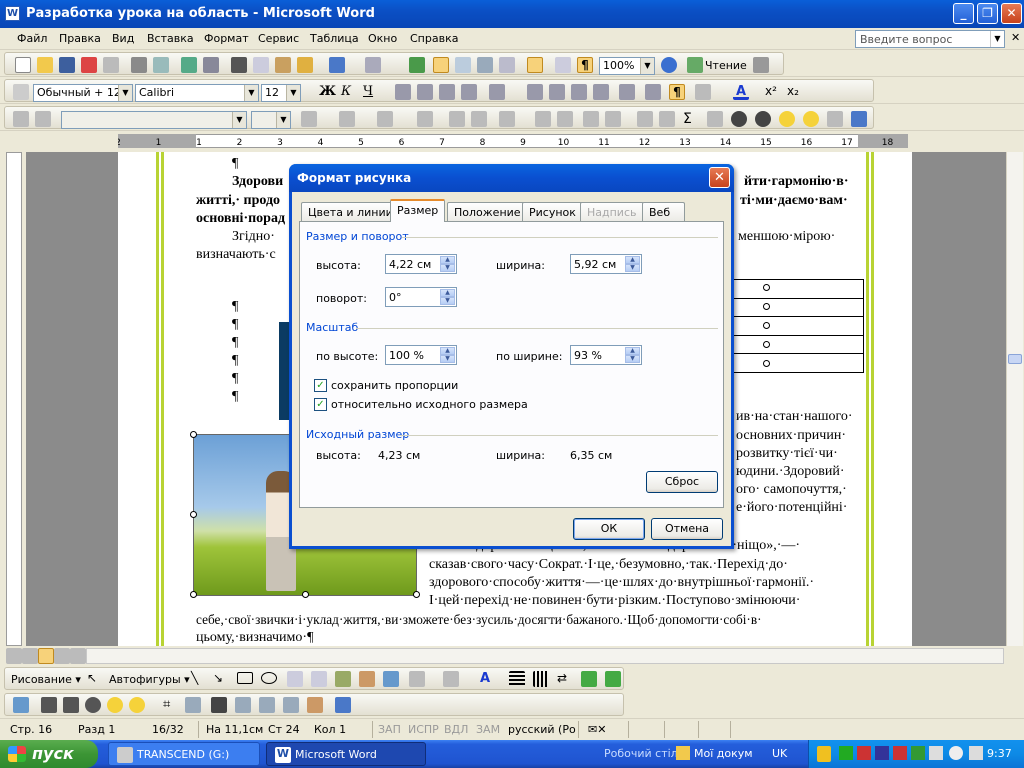 Image resolution: width=1024 pixels, height=768 pixels. Describe the element at coordinates (291, 705) in the screenshot. I see `format-picture-icon` at that location.